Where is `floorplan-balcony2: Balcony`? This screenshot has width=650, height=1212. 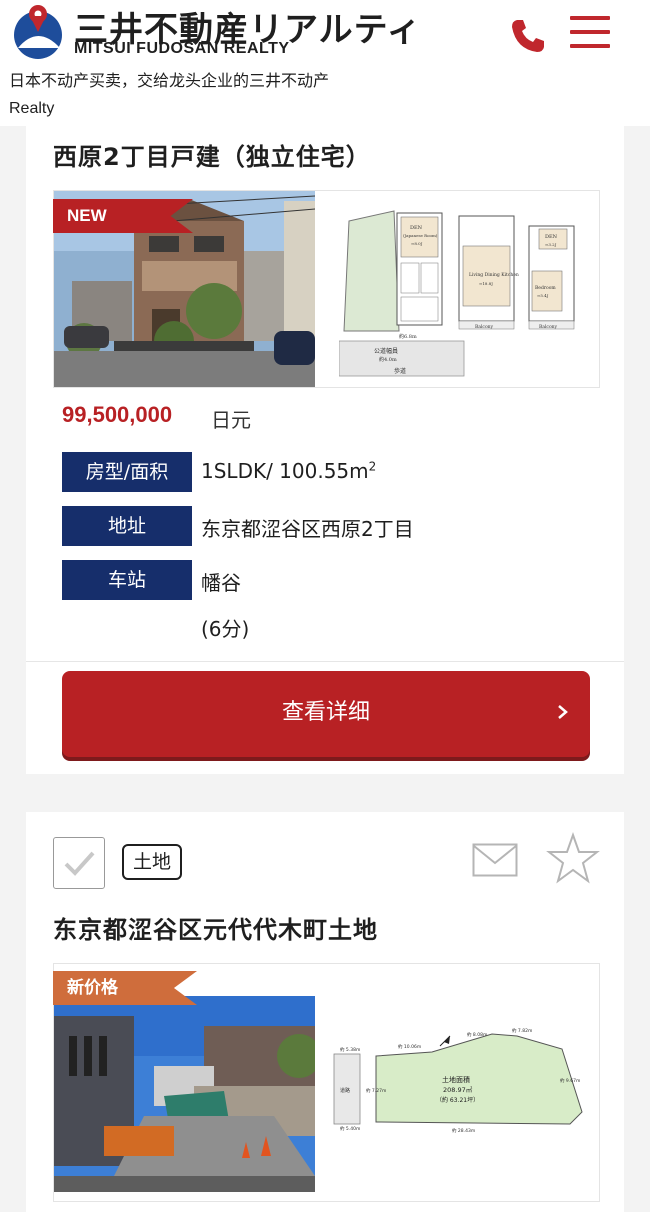 floorplan-balcony2: Balcony is located at coordinates (548, 327).